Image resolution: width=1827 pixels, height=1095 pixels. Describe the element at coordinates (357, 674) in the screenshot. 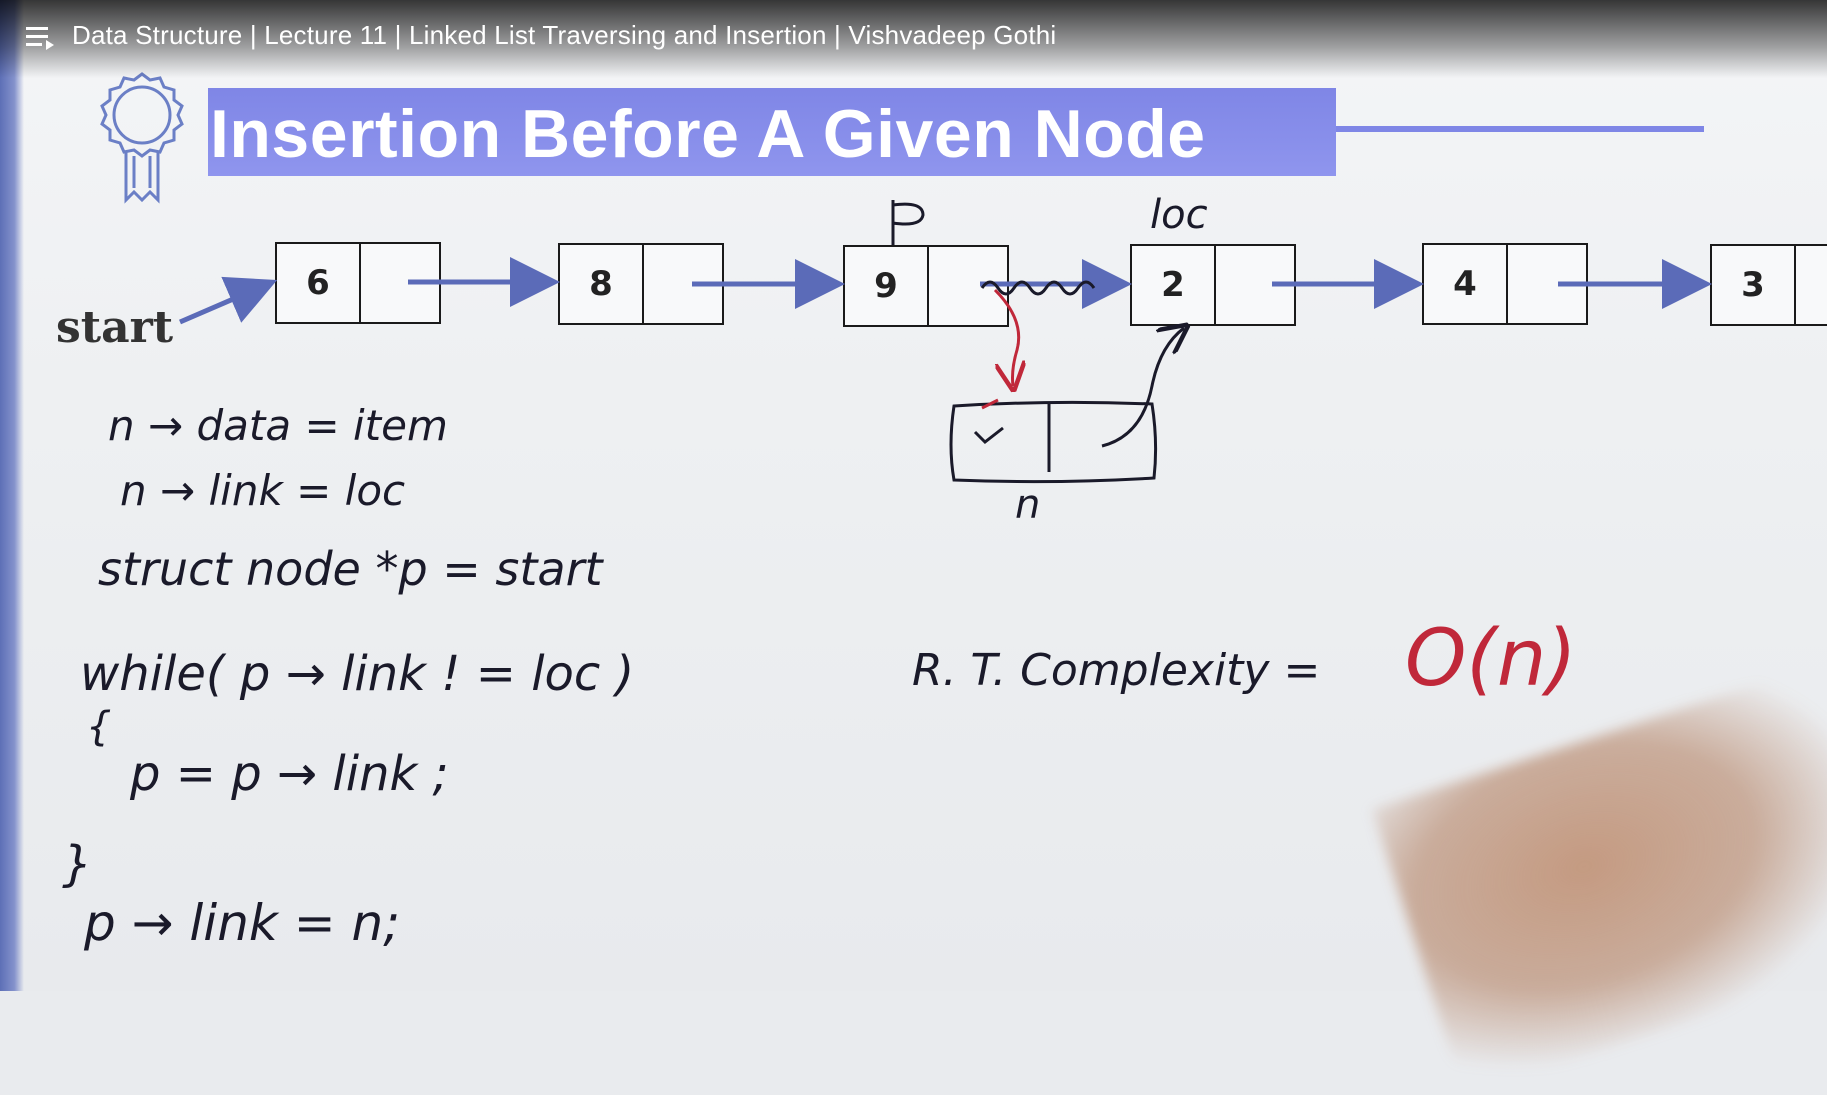

I see `code-line: while( p → link ! = loc )` at that location.